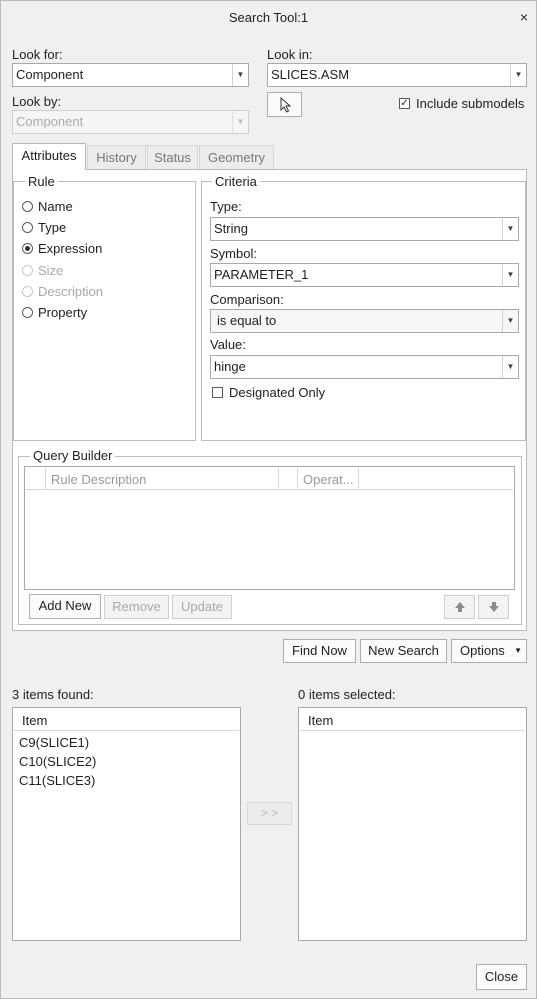 This screenshot has height=999, width=537. I want to click on value-select: hinge ▼, so click(364, 367).